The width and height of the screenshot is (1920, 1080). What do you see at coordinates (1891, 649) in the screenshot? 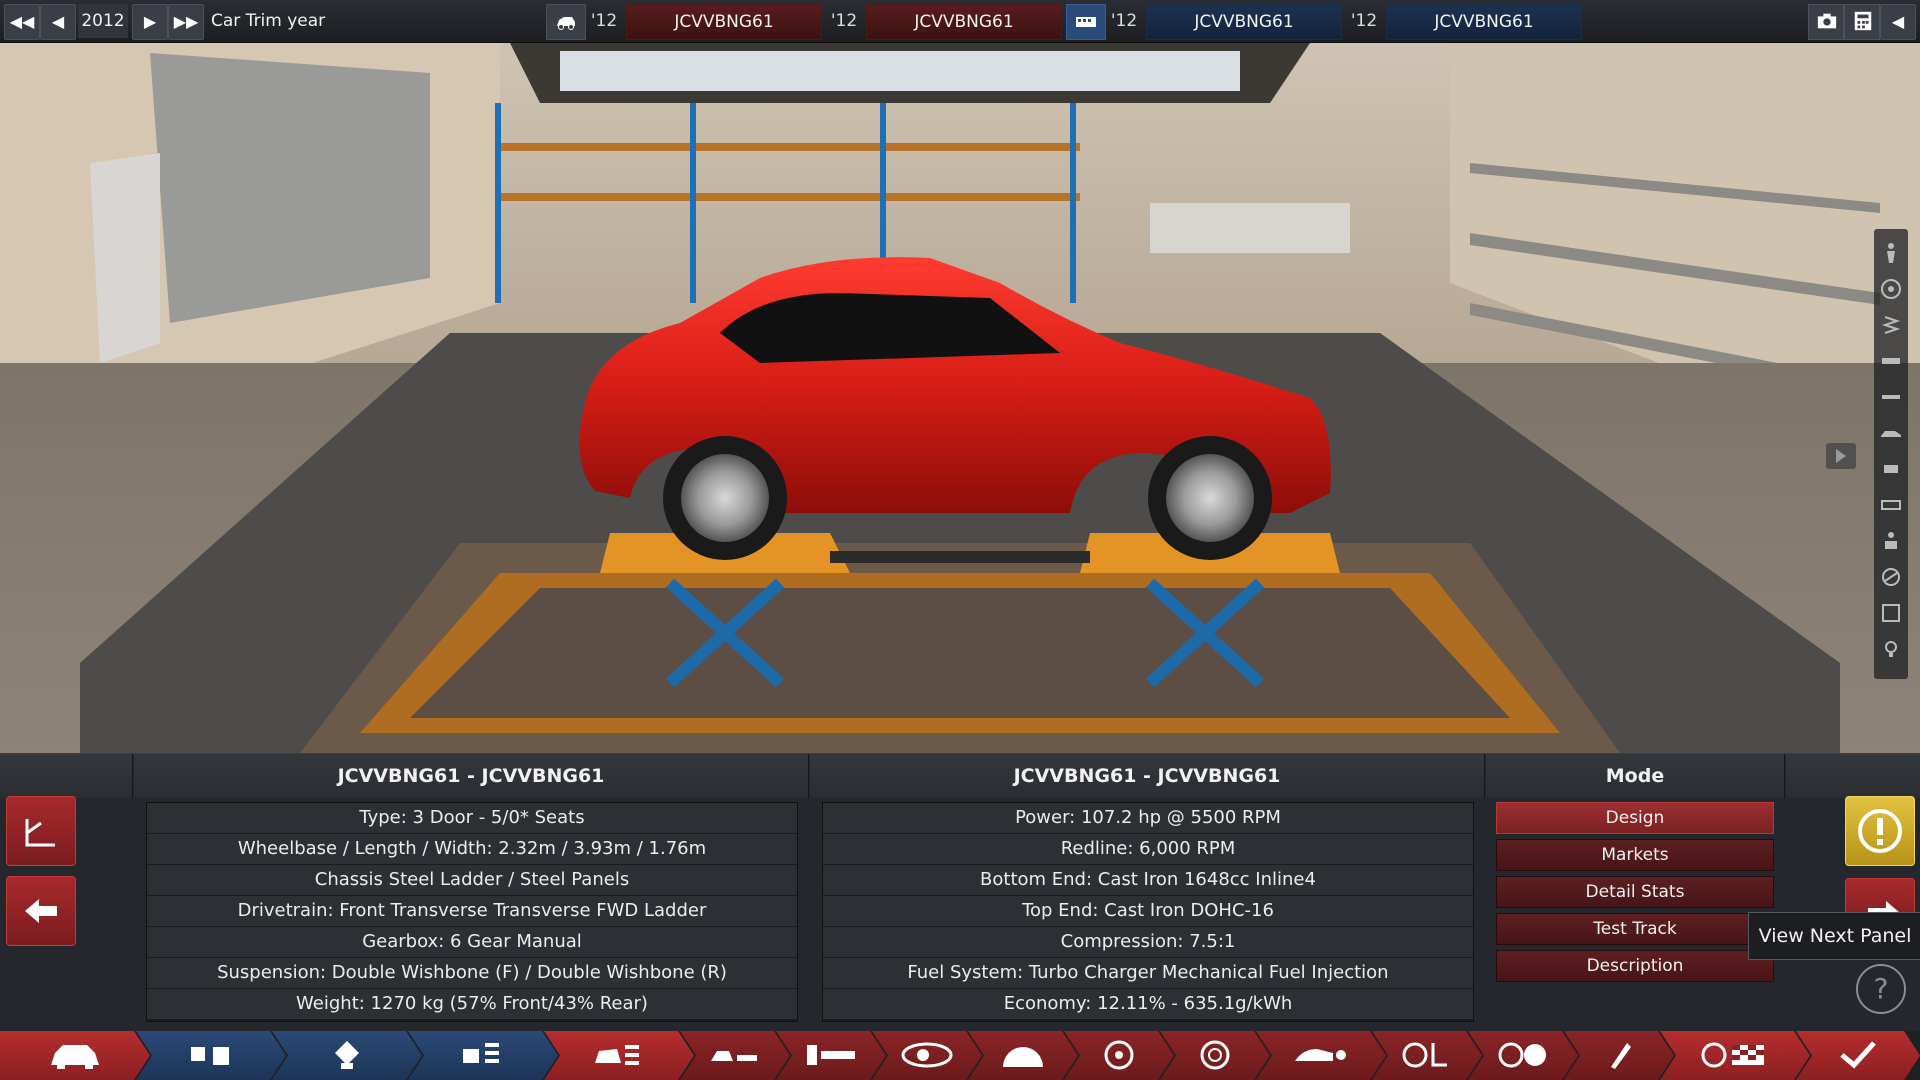
I see `light-icon` at bounding box center [1891, 649].